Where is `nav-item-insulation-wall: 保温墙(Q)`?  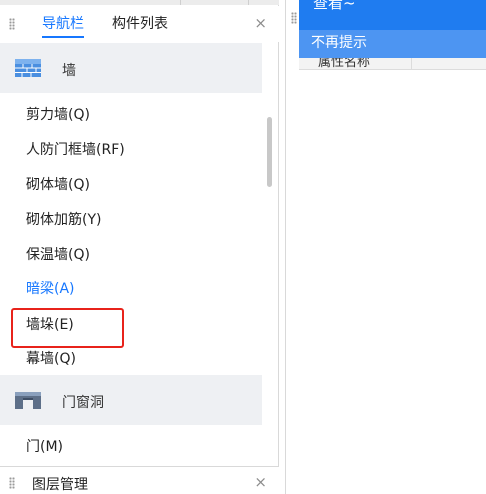
nav-item-insulation-wall: 保温墙(Q) is located at coordinates (58, 254).